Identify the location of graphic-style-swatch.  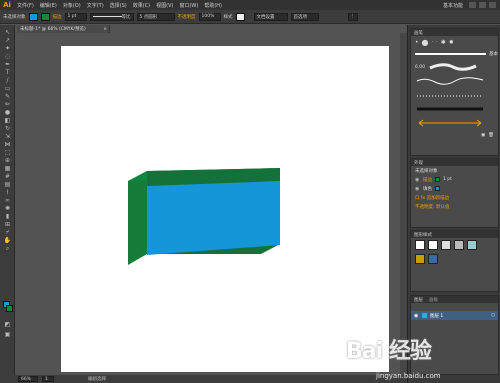
(240, 16).